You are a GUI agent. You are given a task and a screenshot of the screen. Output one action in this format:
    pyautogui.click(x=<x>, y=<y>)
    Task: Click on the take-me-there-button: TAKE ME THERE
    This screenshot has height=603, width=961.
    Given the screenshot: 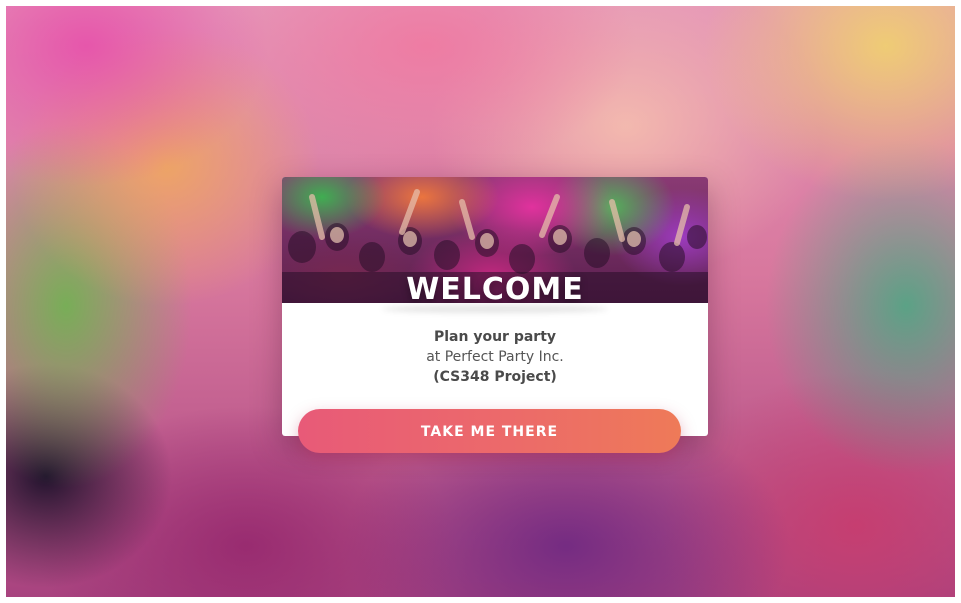 What is the action you would take?
    pyautogui.click(x=489, y=431)
    